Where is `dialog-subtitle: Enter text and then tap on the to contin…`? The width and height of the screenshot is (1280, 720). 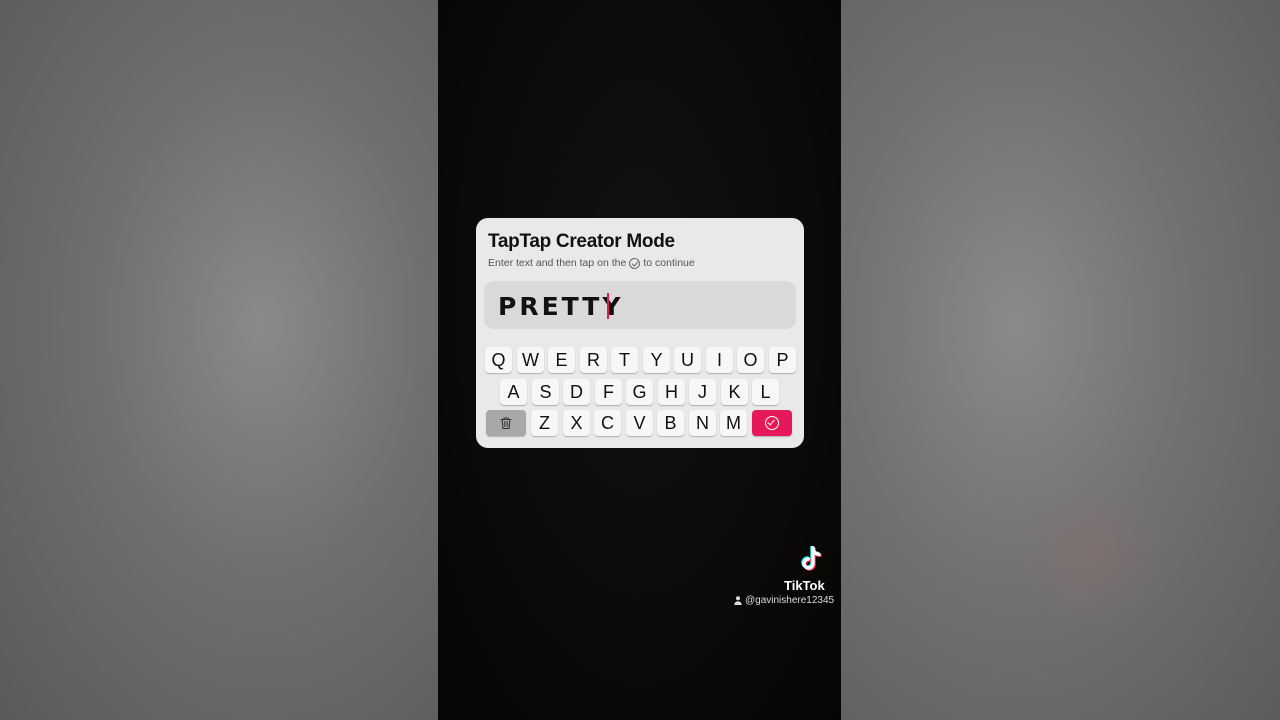 dialog-subtitle: Enter text and then tap on the to contin… is located at coordinates (591, 263).